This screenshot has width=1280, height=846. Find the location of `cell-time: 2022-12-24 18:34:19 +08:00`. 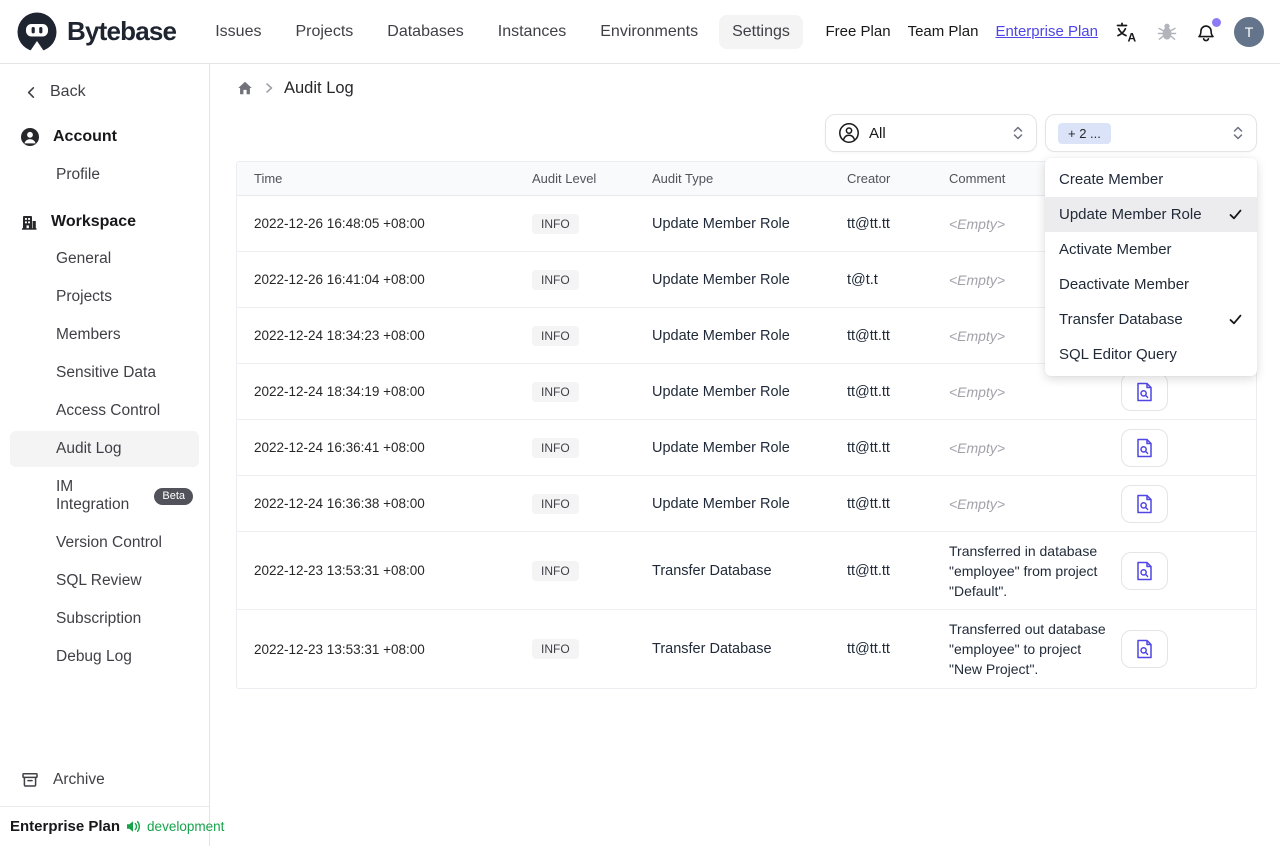

cell-time: 2022-12-24 18:34:19 +08:00 is located at coordinates (339, 391).